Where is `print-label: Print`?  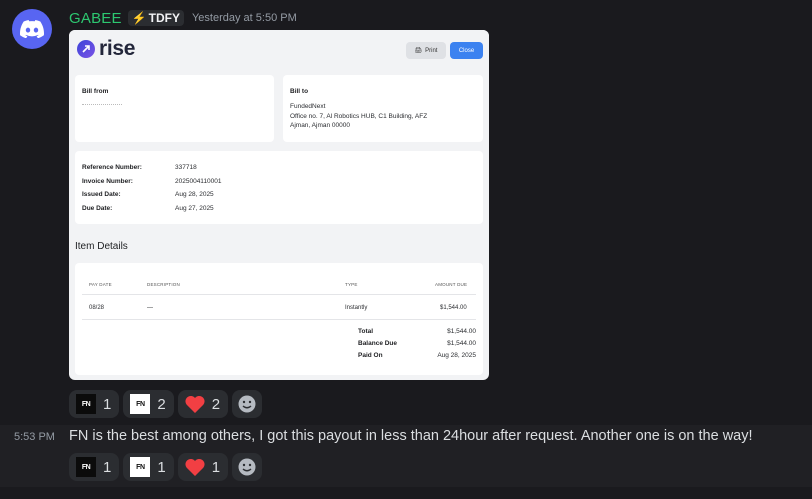
print-label: Print is located at coordinates (431, 50).